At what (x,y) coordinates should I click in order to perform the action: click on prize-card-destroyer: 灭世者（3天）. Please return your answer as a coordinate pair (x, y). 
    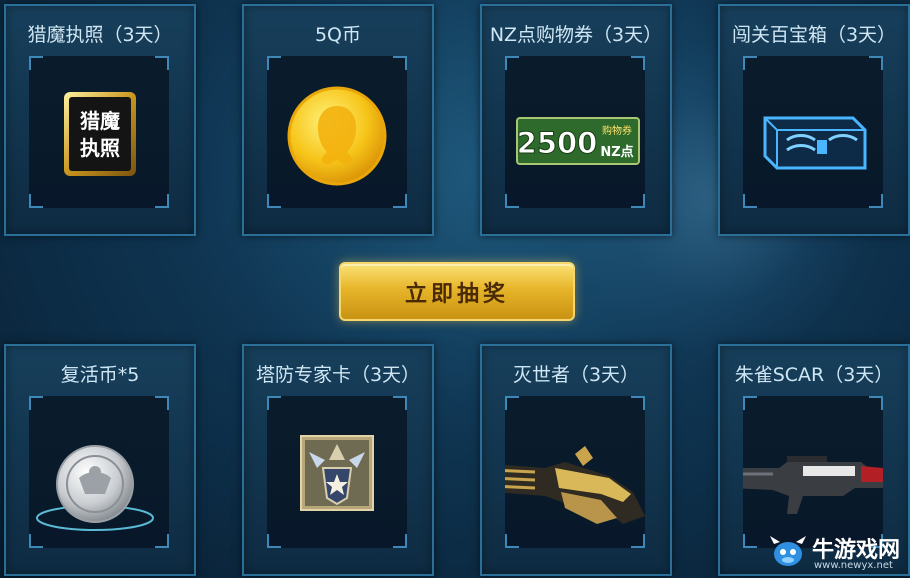
    Looking at the image, I should click on (576, 460).